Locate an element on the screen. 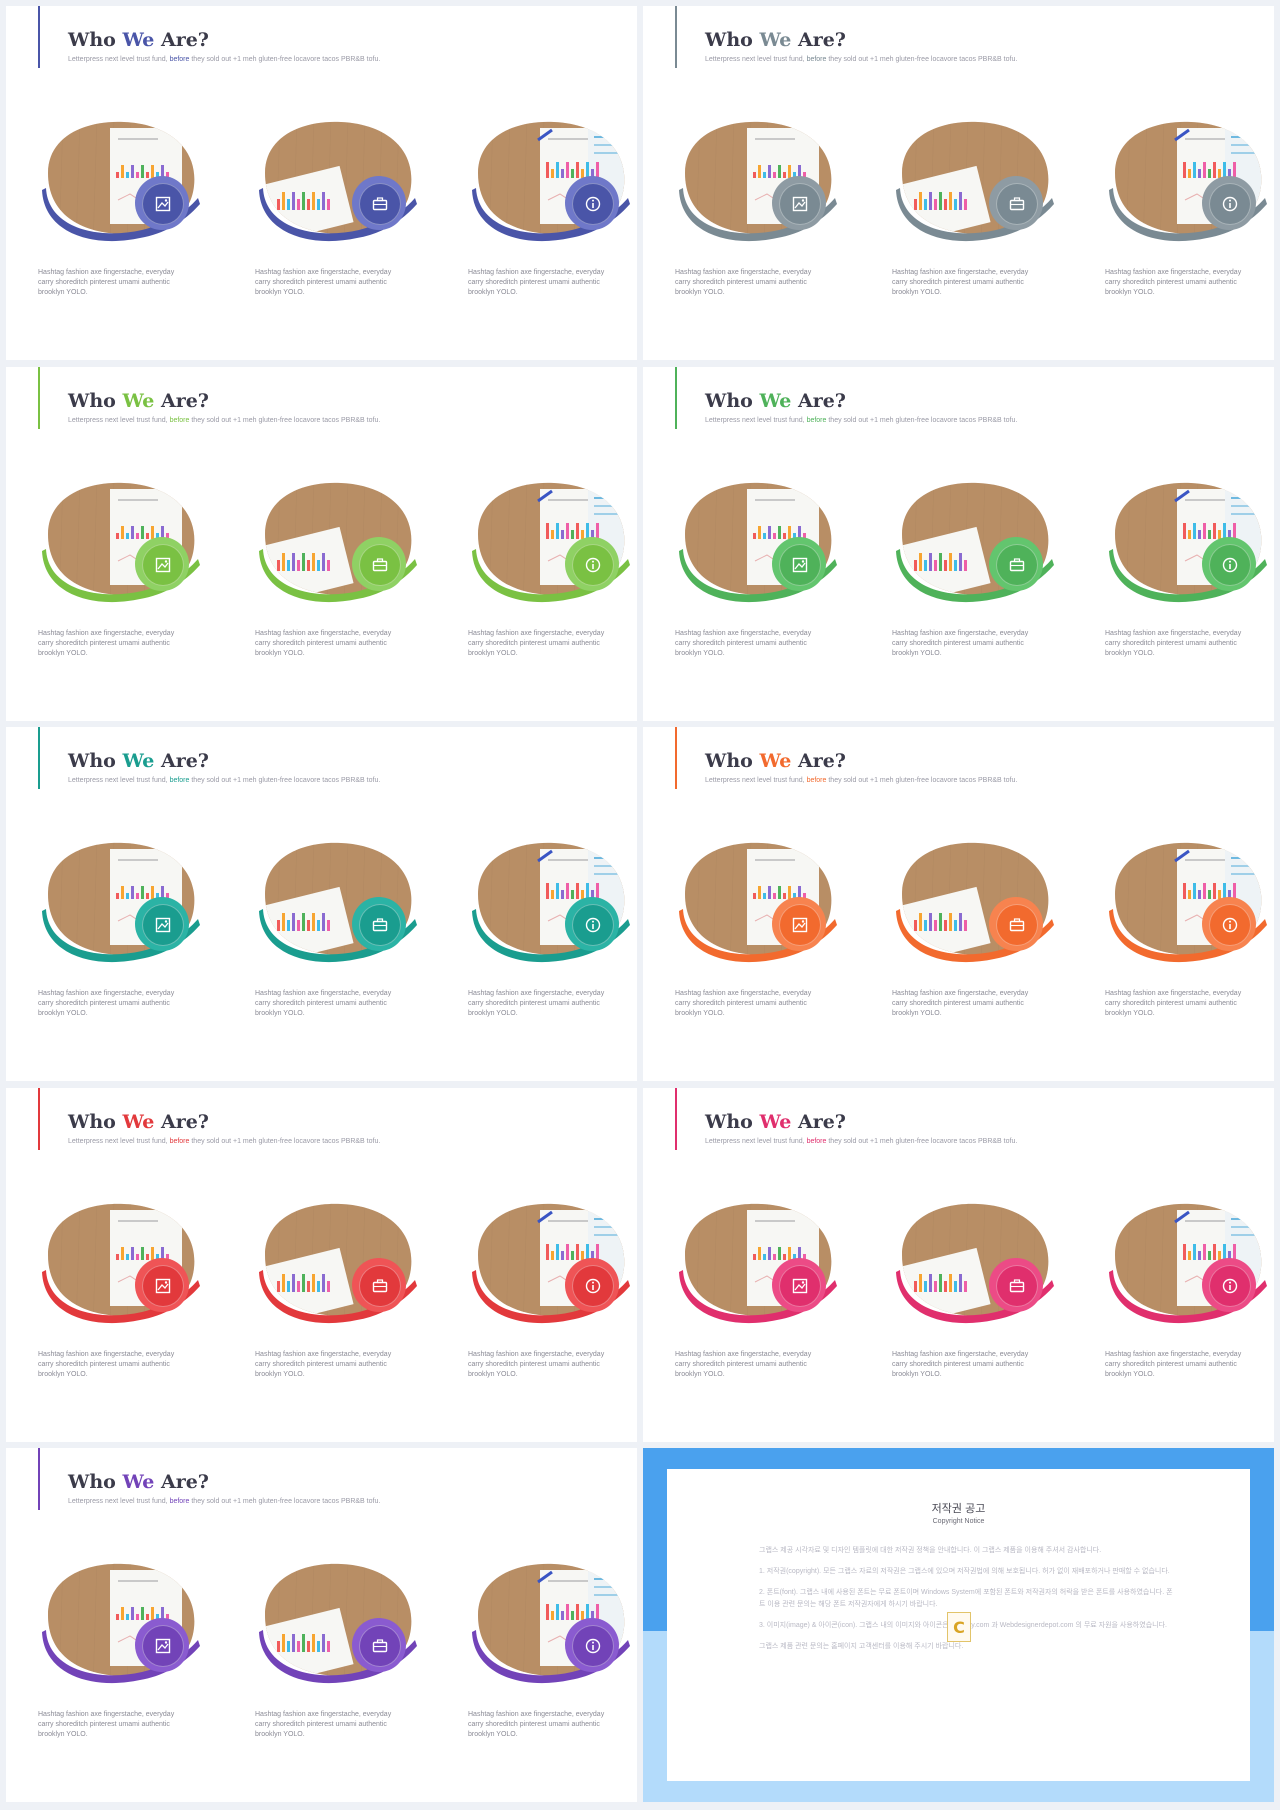 Image resolution: width=1280 pixels, height=1810 pixels. briefcase-icon is located at coordinates (380, 565).